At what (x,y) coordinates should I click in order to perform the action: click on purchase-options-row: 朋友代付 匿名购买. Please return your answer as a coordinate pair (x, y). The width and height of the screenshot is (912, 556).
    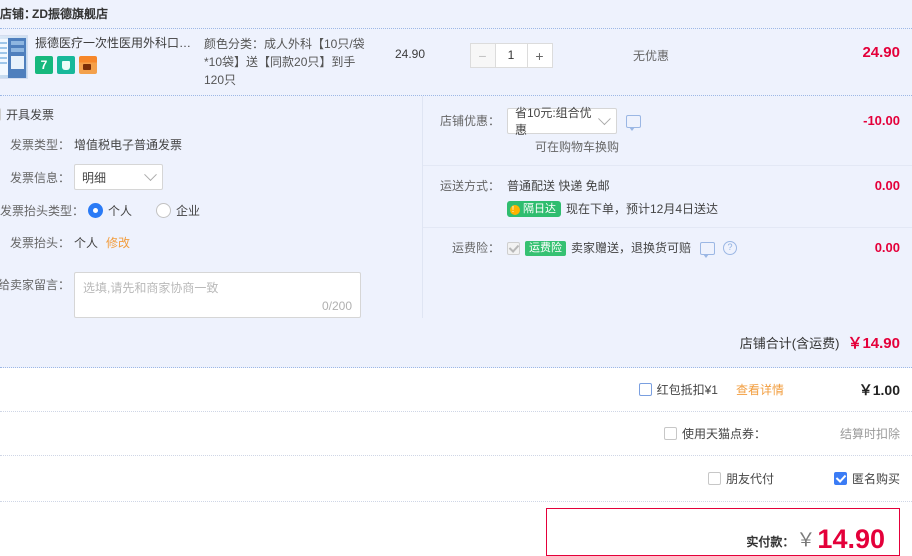
    Looking at the image, I should click on (456, 479).